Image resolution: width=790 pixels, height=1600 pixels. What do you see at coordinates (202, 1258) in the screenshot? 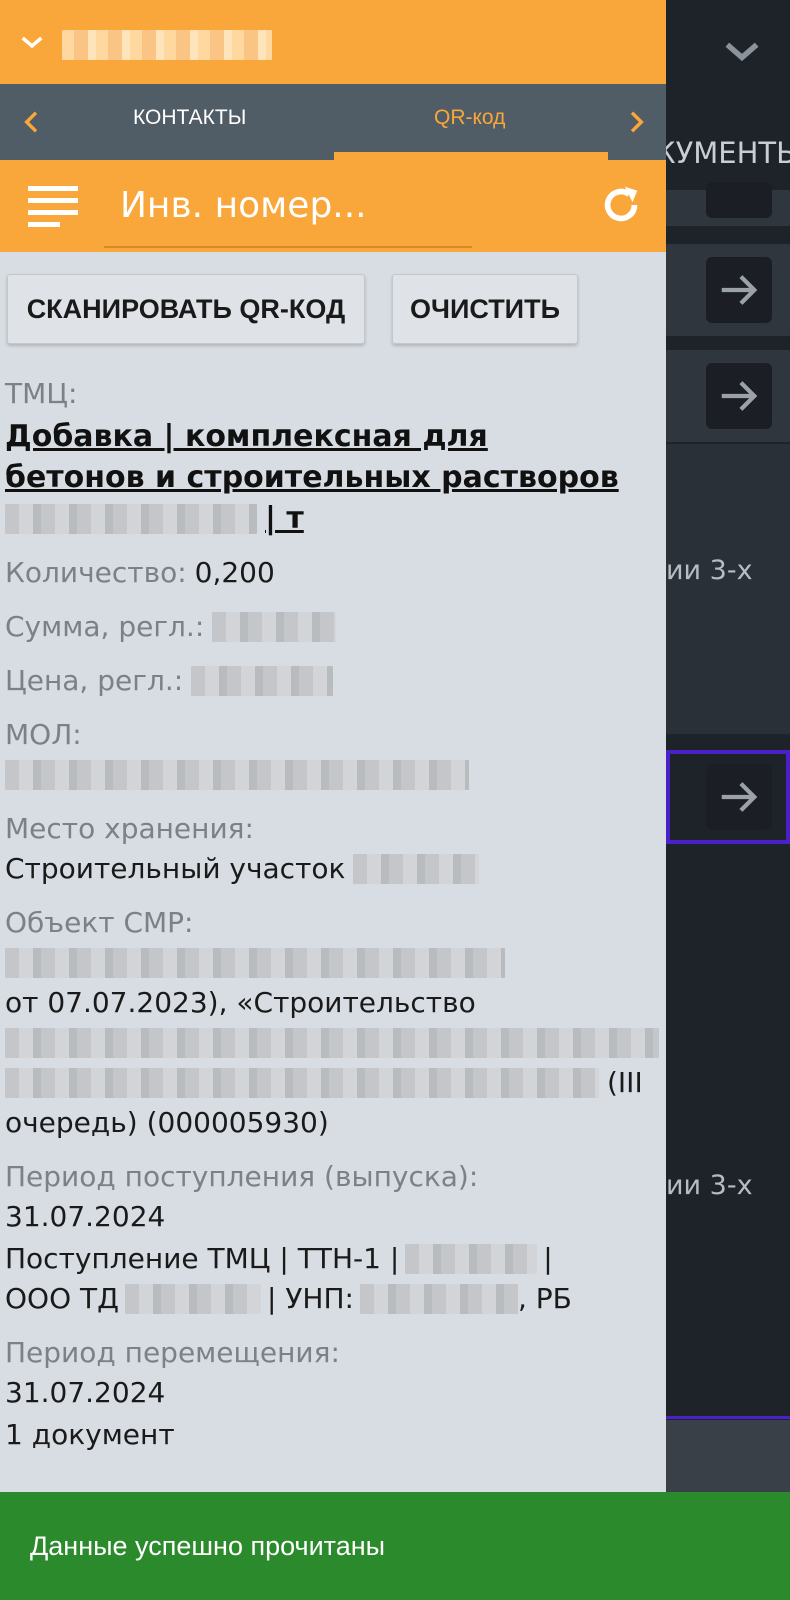
I see `receipt-doc-prefix: Поступление ТМЦ | ТТН-1 |` at bounding box center [202, 1258].